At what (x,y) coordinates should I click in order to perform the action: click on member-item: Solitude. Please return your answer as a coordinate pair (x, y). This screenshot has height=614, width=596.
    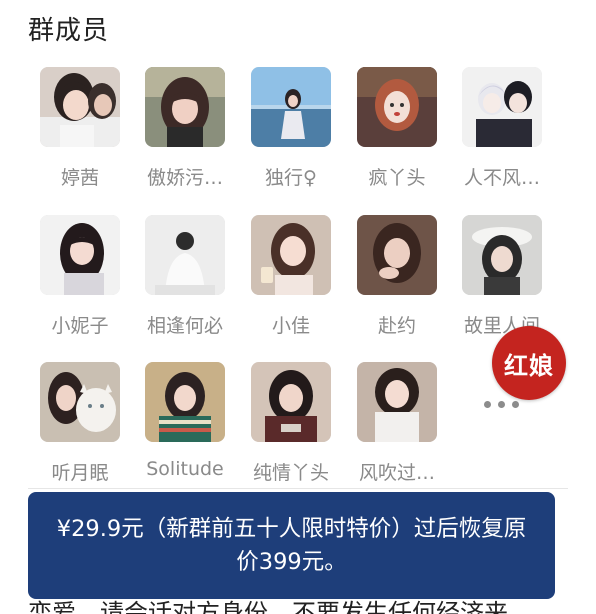
    Looking at the image, I should click on (185, 421).